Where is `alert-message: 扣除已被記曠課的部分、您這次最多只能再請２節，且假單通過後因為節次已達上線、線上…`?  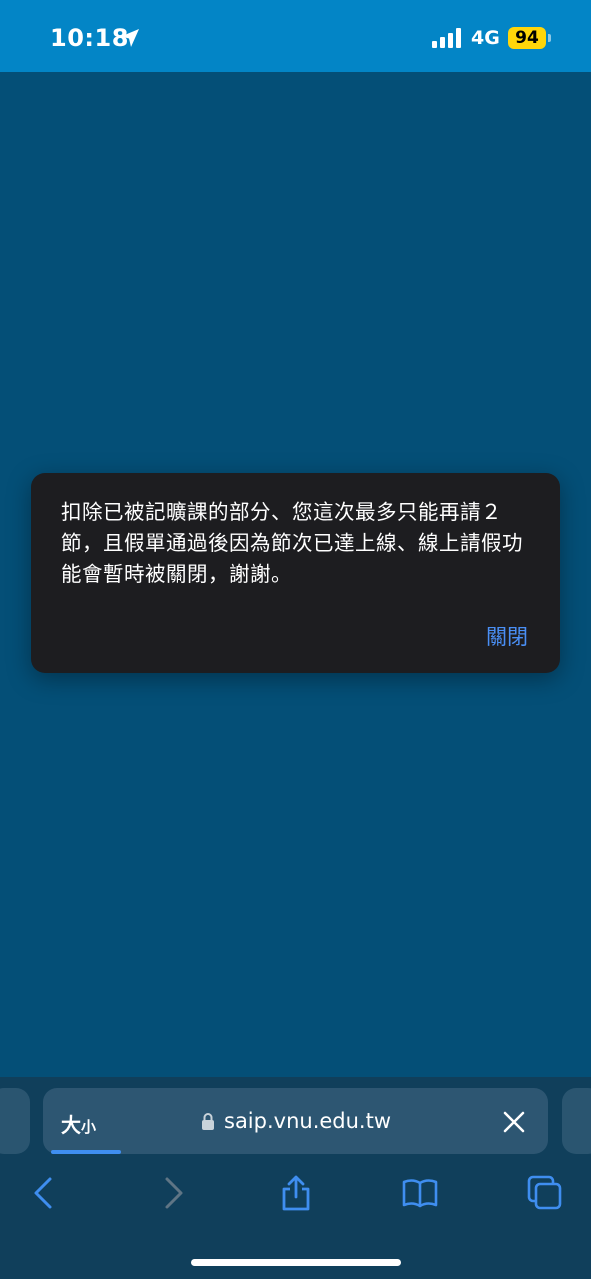
alert-message: 扣除已被記曠課的部分、您這次最多只能再請２節，且假單通過後因為節次已達上線、線上… is located at coordinates (292, 543).